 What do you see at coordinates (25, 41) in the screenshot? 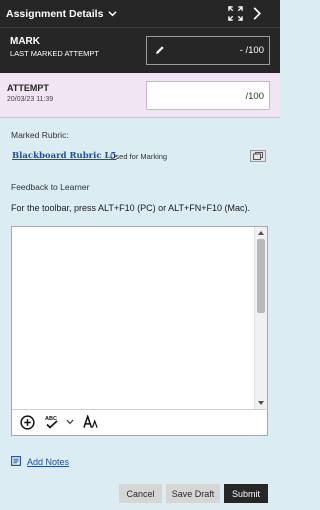
I see `mark-title: MARK` at bounding box center [25, 41].